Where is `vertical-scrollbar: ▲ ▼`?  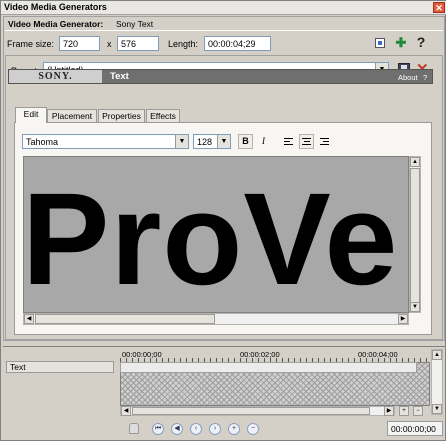 vertical-scrollbar: ▲ ▼ is located at coordinates (415, 234).